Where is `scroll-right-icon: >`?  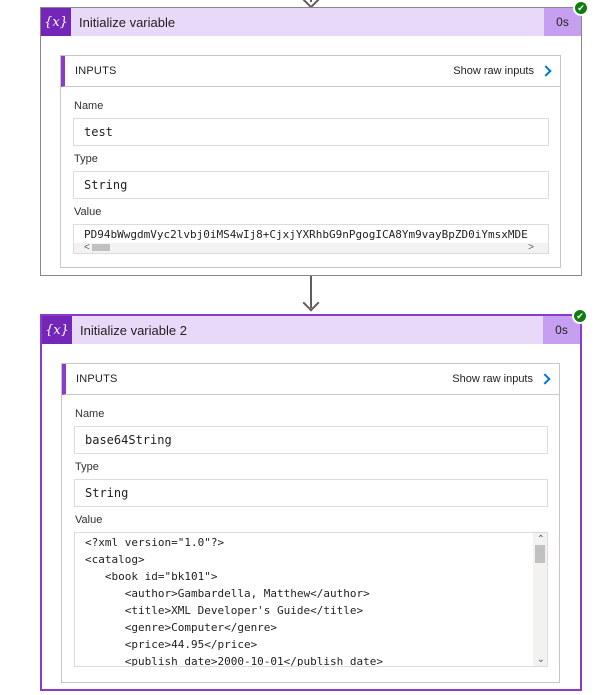
scroll-right-icon: > is located at coordinates (531, 248).